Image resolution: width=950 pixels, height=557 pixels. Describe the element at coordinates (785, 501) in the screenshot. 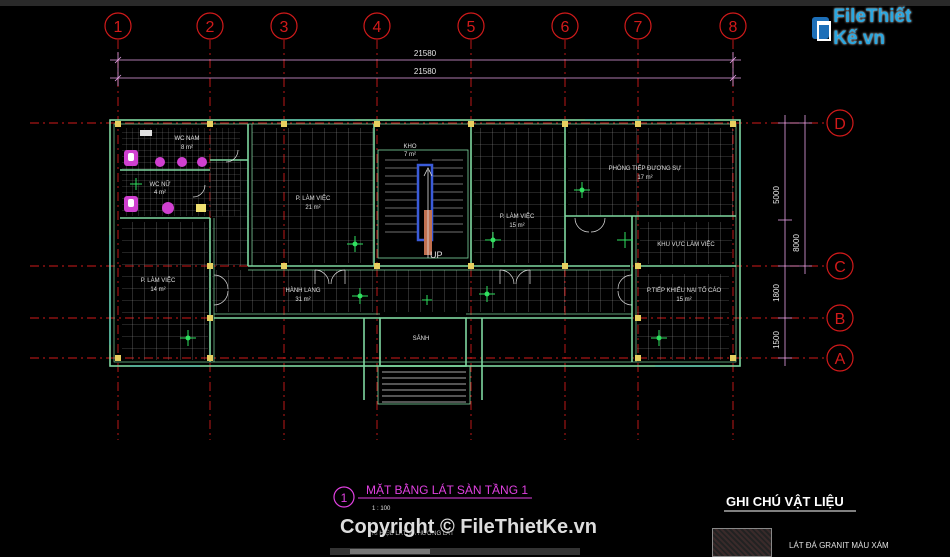

I see `legend-heading: GHI CHÚ VẬT LIỆU` at that location.